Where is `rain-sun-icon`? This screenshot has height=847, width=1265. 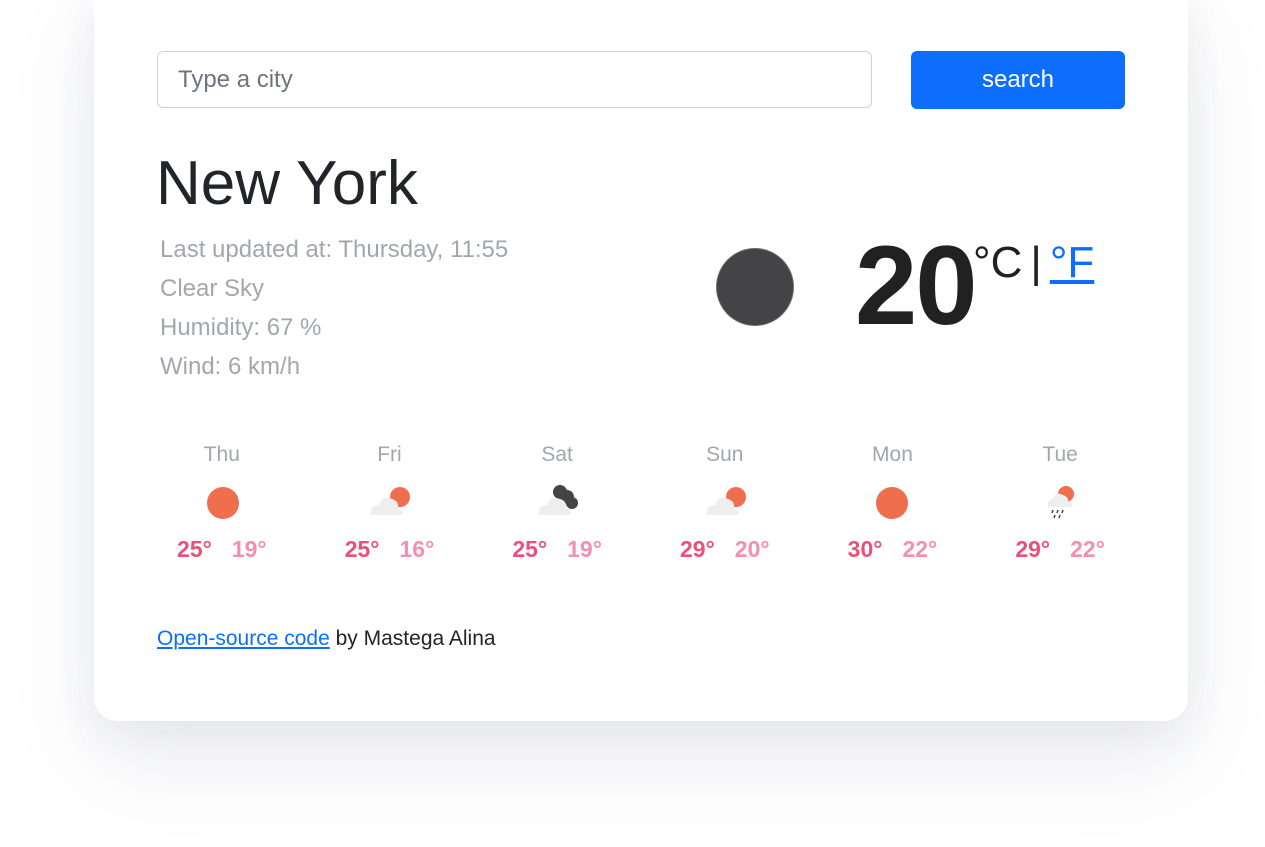 rain-sun-icon is located at coordinates (1061, 502).